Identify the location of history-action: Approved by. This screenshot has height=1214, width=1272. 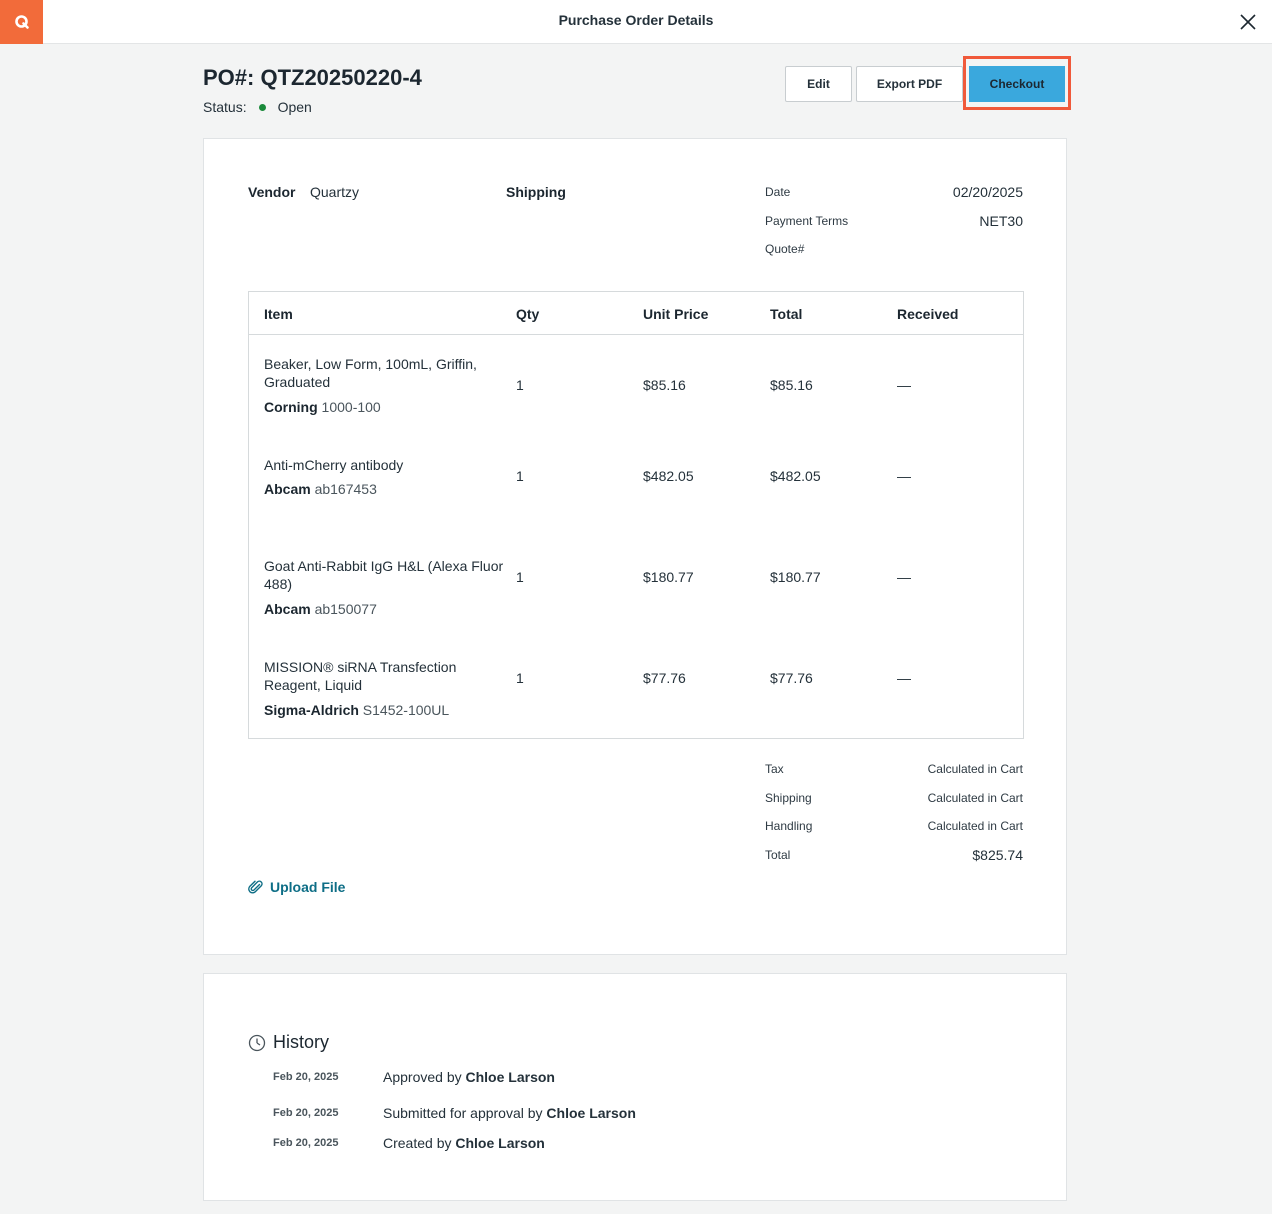
(422, 1077).